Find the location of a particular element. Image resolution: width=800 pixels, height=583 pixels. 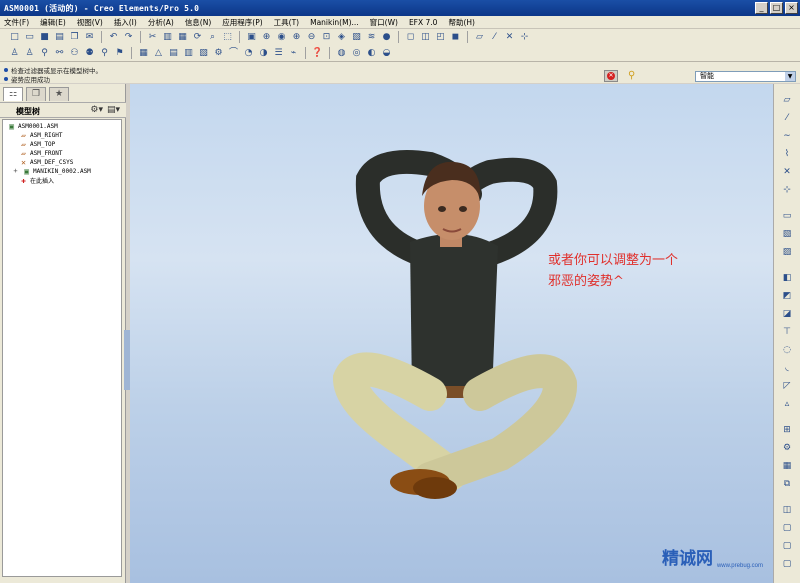

create-component-icon: ▧ is located at coordinates (787, 234).